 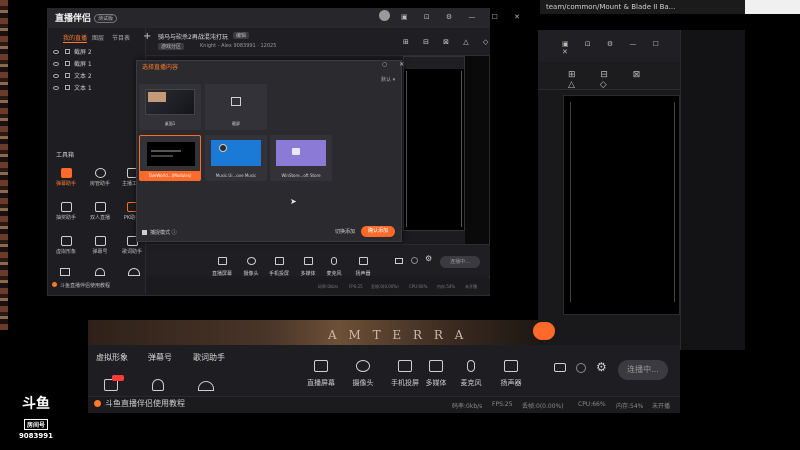 I want to click on back-tool-speaker: 扬声器, so click(x=511, y=372).